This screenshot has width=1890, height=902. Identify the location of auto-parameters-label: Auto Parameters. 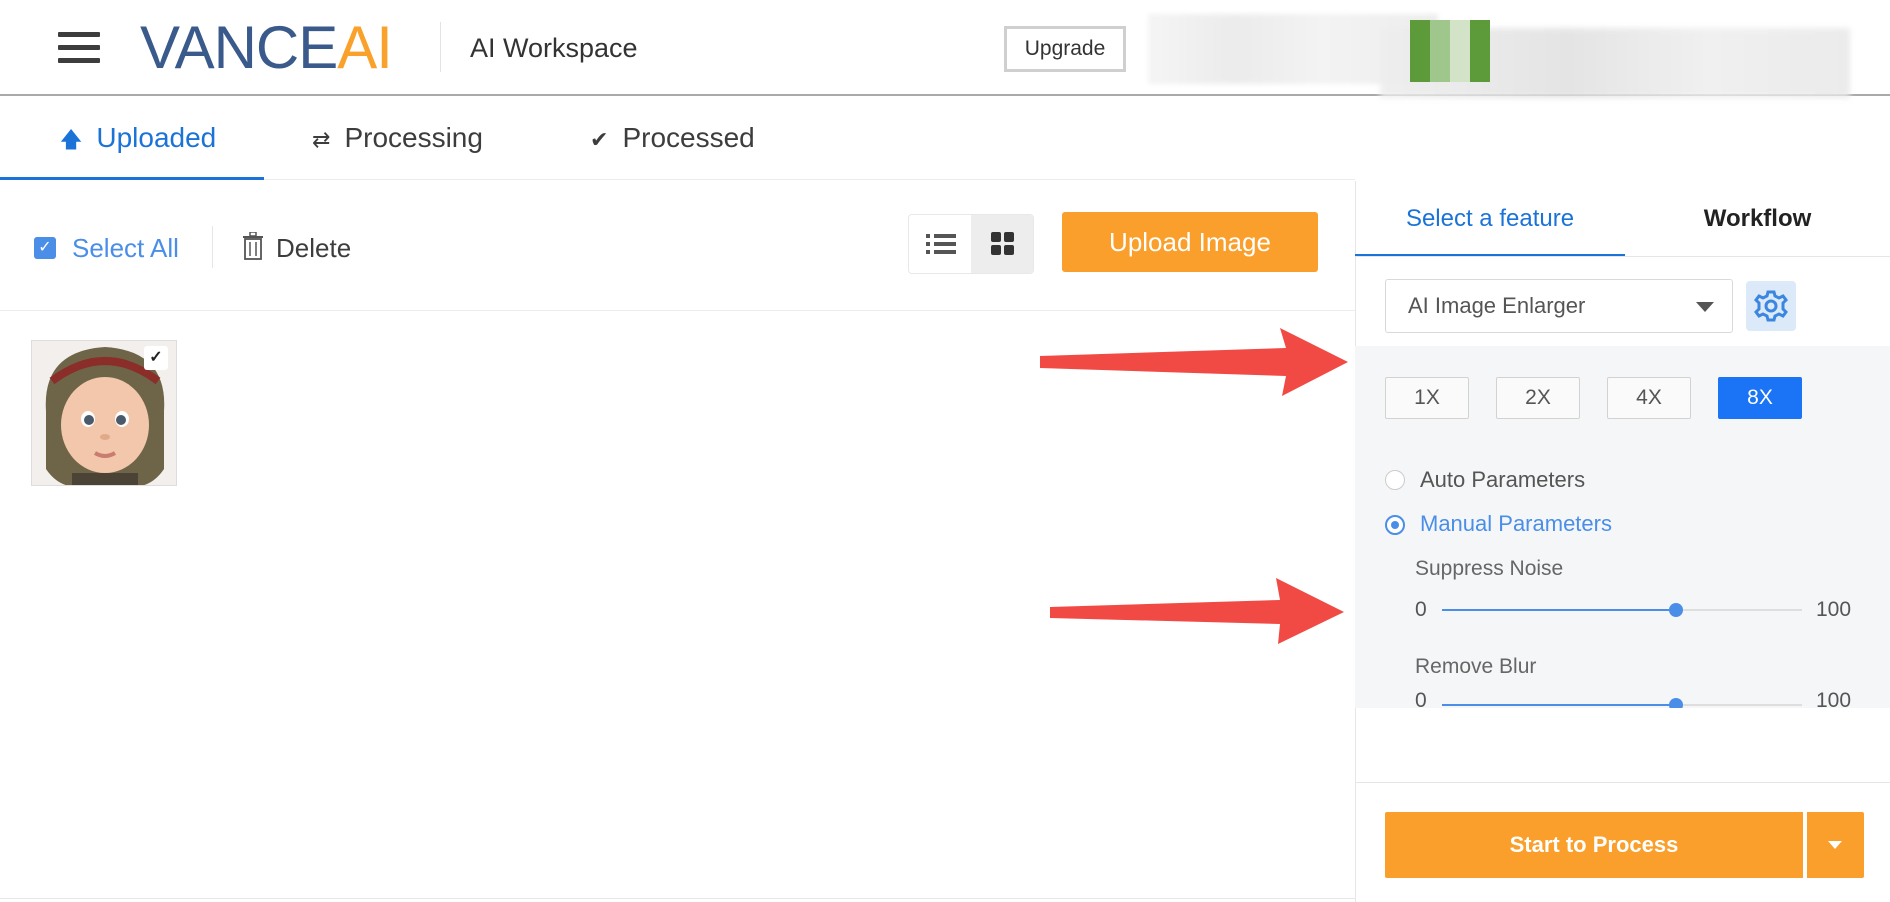
(1502, 480).